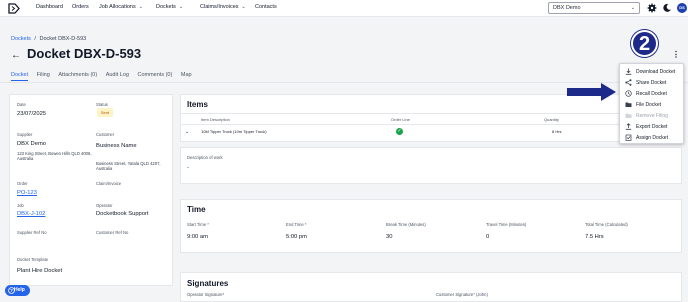 The width and height of the screenshot is (688, 302). I want to click on operator-value: Docketbook Support, so click(122, 214).